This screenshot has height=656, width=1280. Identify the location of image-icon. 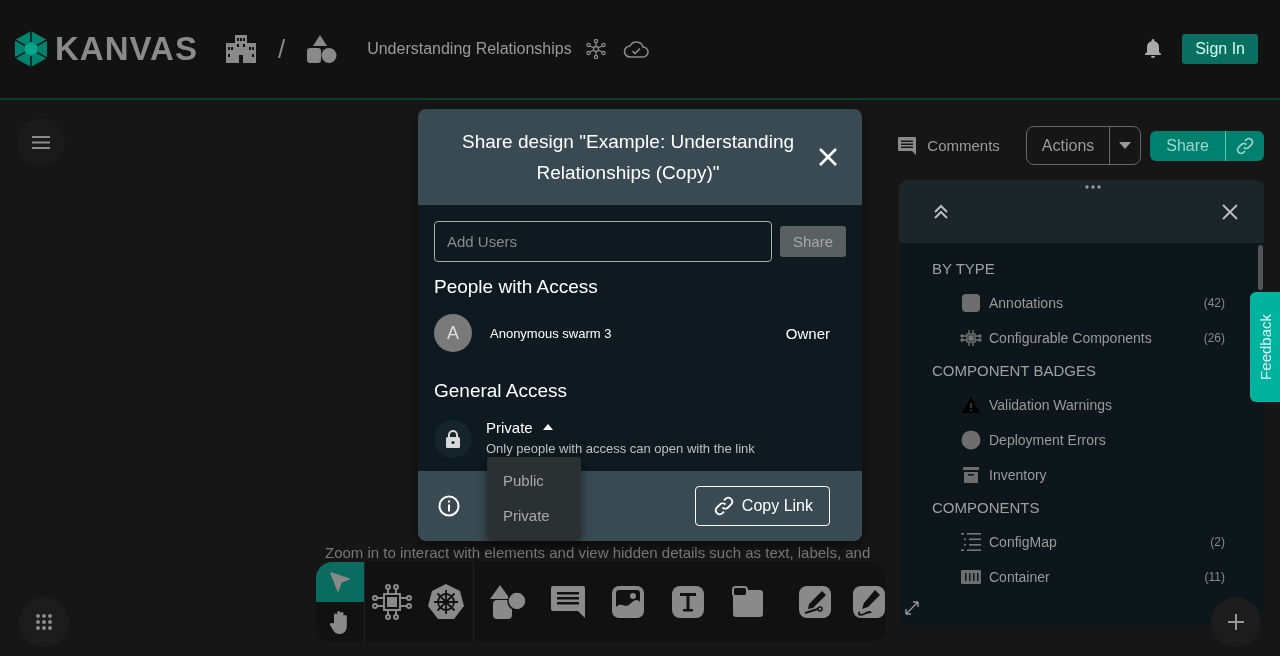
(628, 602).